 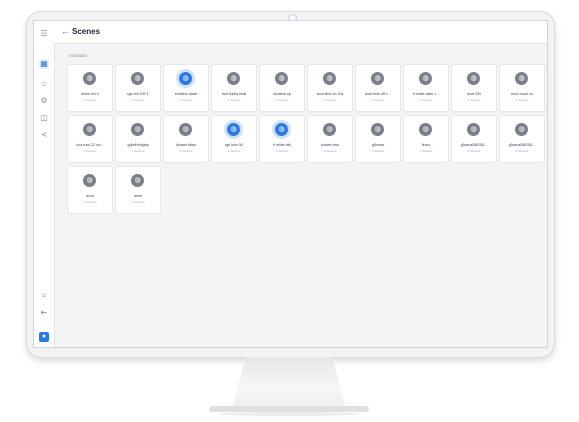 What do you see at coordinates (522, 94) in the screenshot?
I see `scene-name: boot cloud on` at bounding box center [522, 94].